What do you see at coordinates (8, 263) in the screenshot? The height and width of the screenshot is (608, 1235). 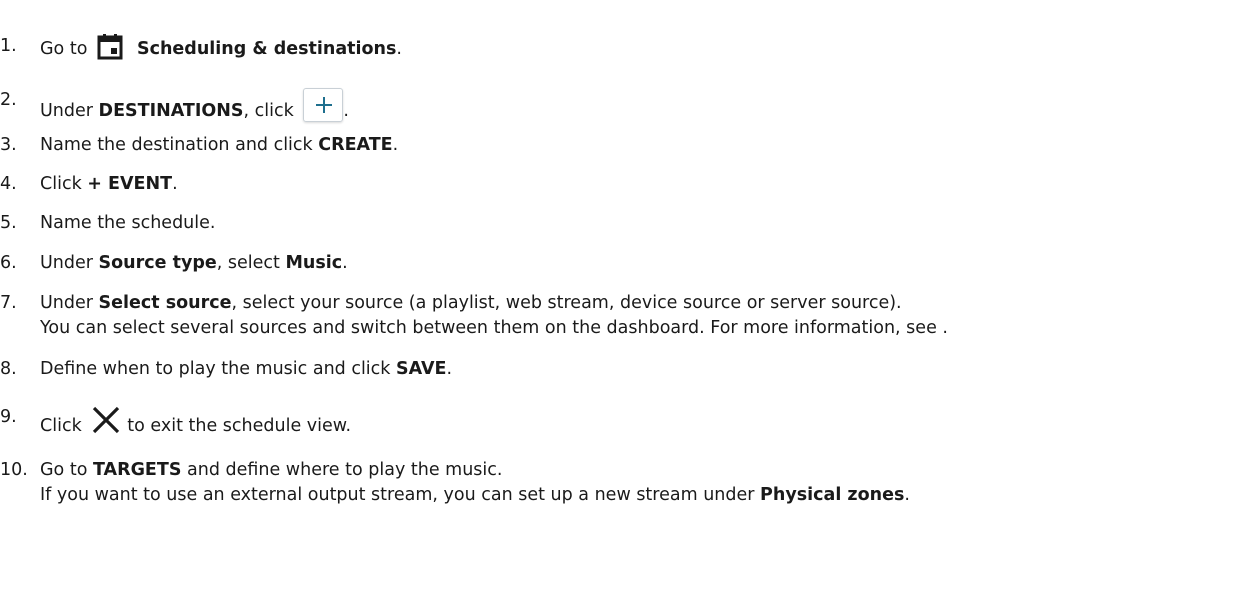 I see `step-number: 6.` at bounding box center [8, 263].